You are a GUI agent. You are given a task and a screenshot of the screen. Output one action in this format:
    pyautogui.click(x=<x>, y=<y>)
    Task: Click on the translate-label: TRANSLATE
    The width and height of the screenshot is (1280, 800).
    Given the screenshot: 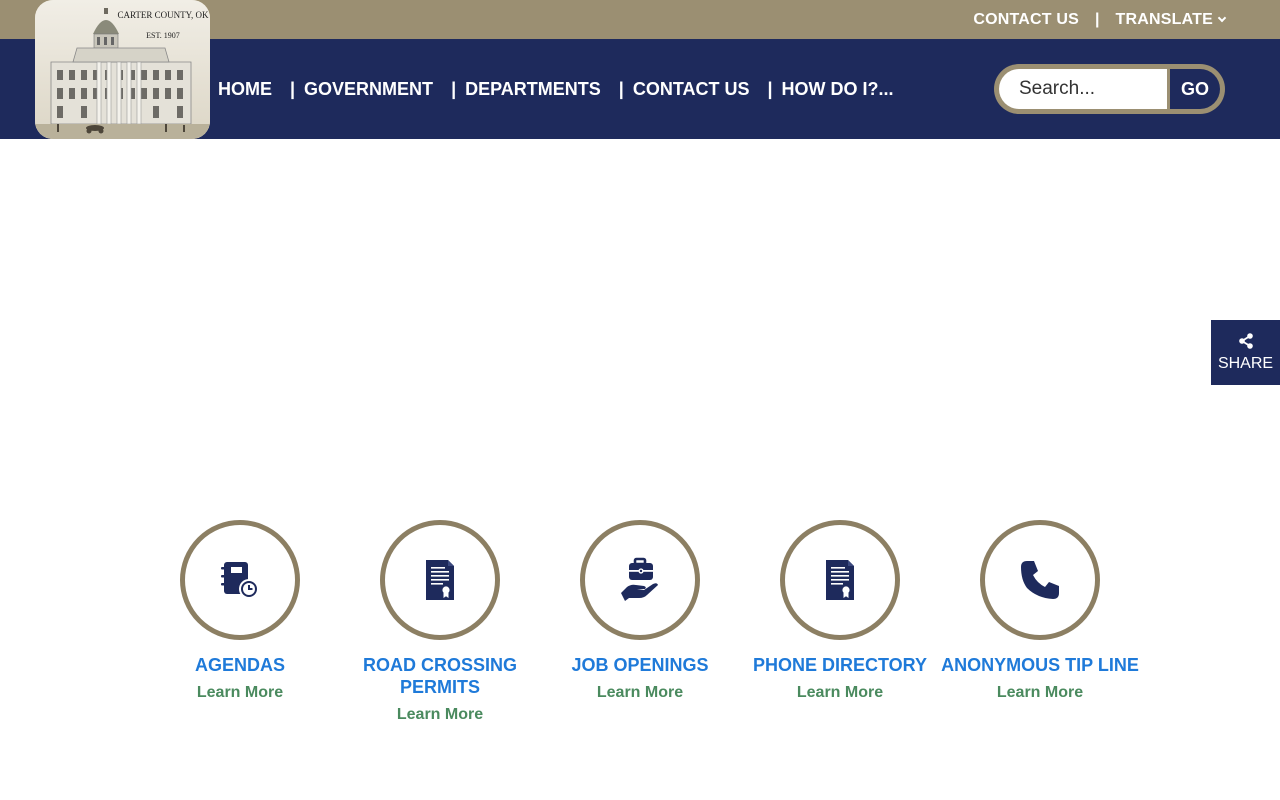 What is the action you would take?
    pyautogui.click(x=1164, y=19)
    